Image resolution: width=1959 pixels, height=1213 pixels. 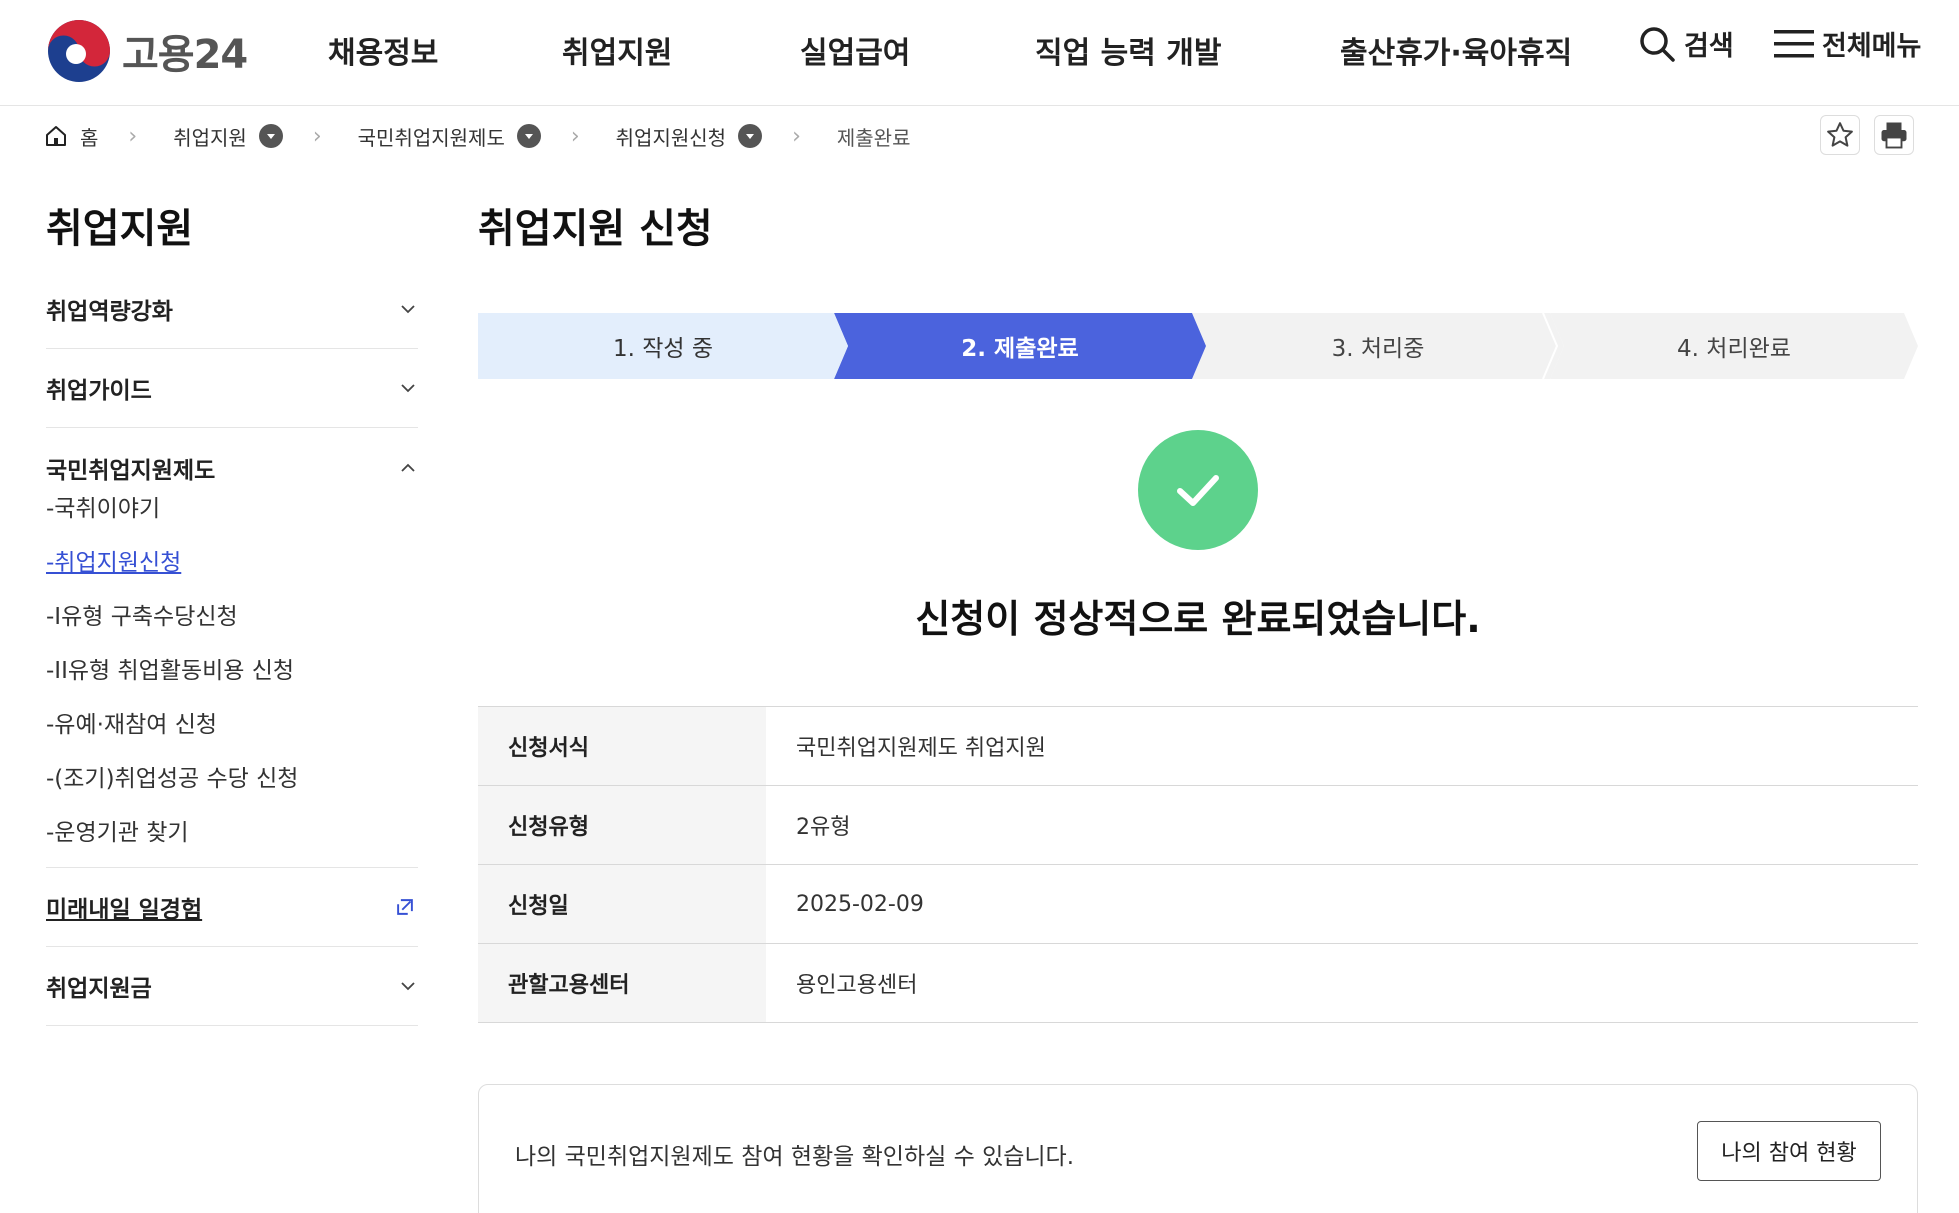 What do you see at coordinates (622, 904) in the screenshot?
I see `table-header-cell: 신청일` at bounding box center [622, 904].